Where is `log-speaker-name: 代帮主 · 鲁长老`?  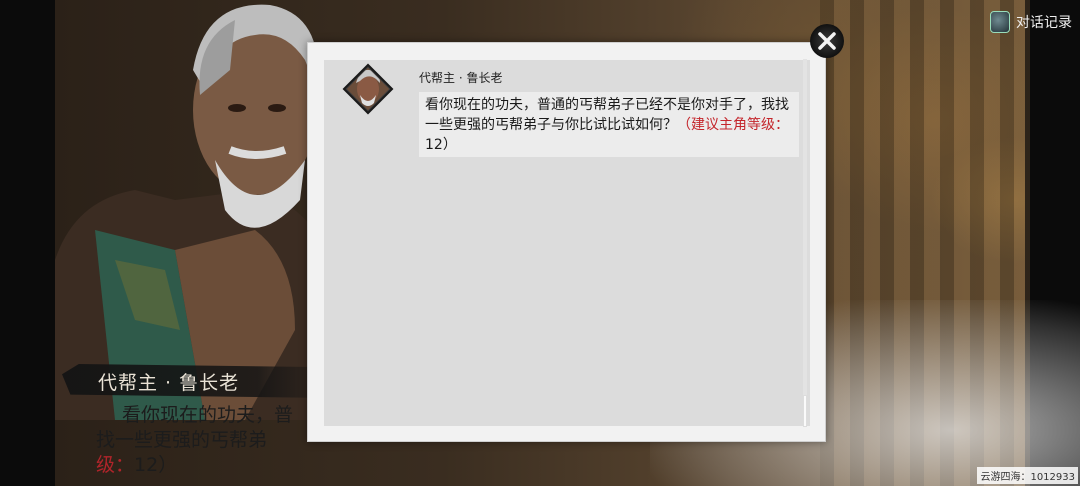
log-speaker-name: 代帮主 · 鲁长老 is located at coordinates (461, 78).